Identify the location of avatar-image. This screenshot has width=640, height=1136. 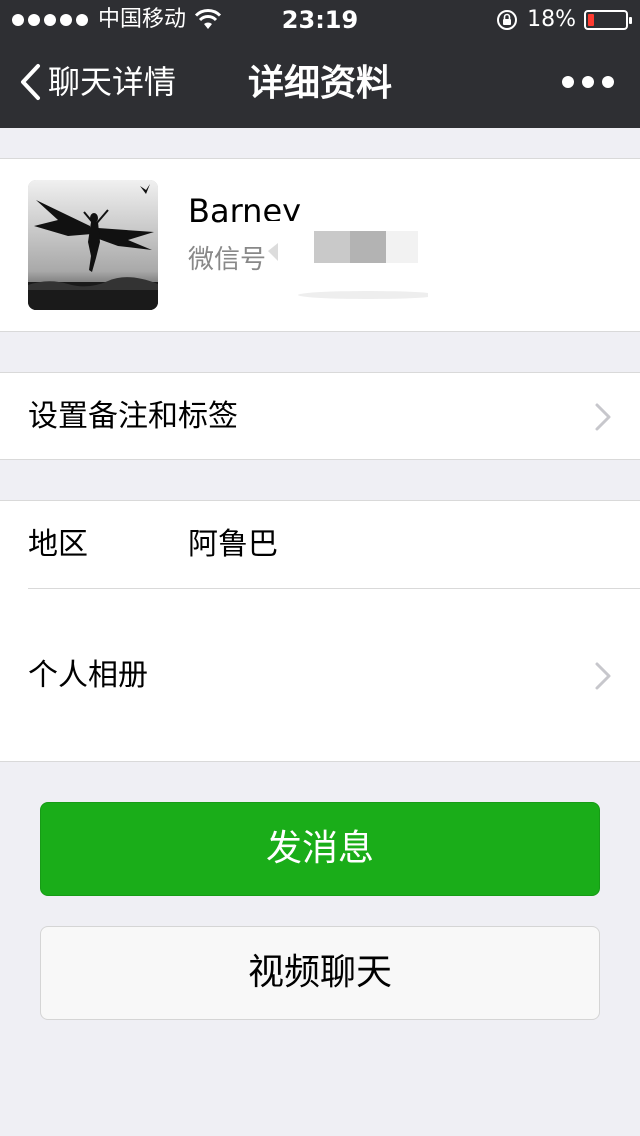
(93, 245).